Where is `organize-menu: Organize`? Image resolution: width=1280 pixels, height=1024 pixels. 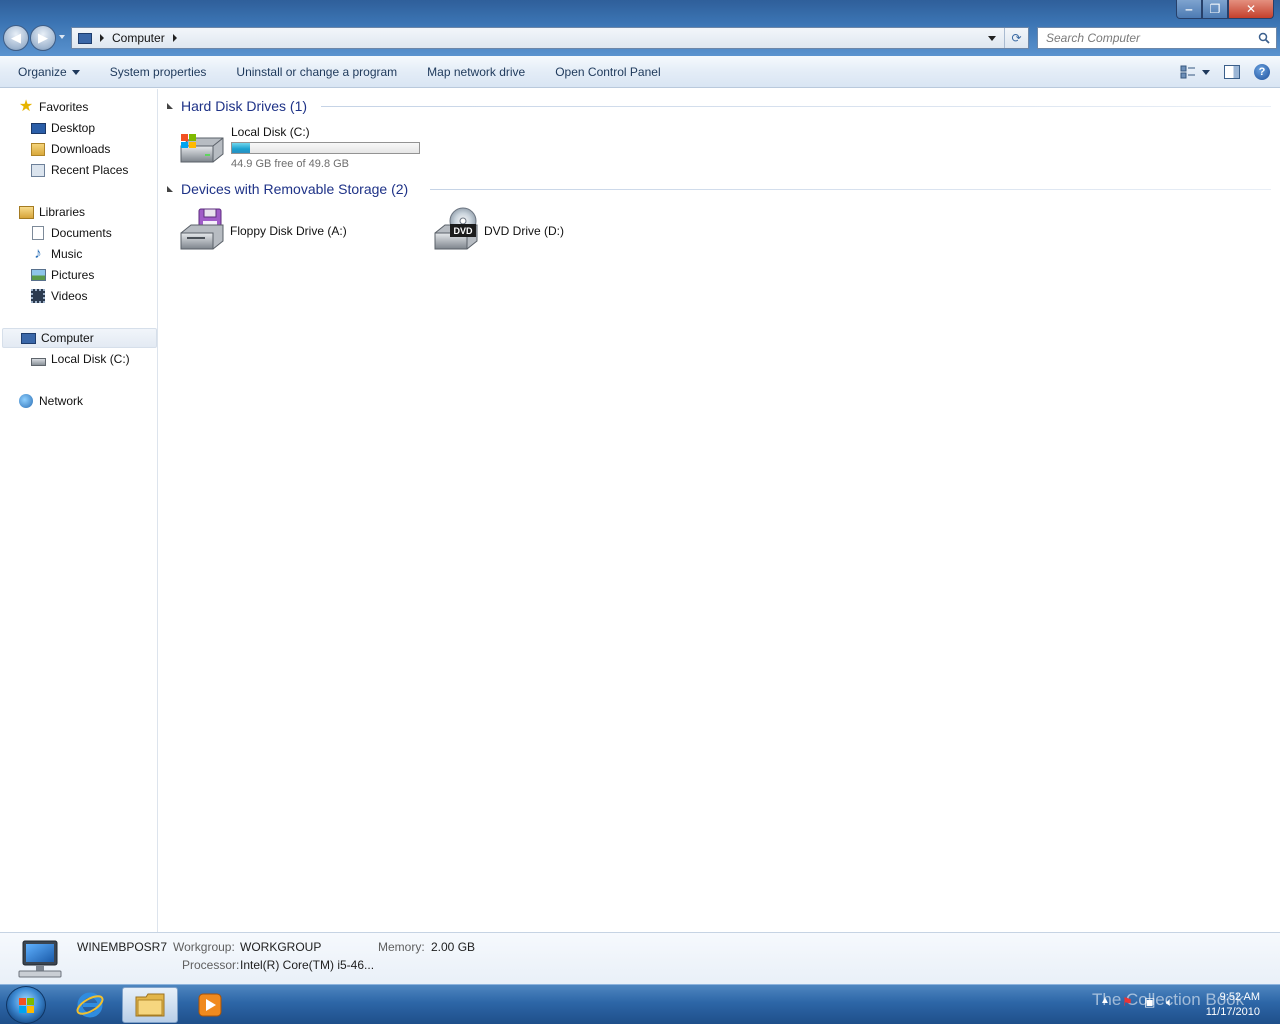
organize-menu: Organize is located at coordinates (47, 72).